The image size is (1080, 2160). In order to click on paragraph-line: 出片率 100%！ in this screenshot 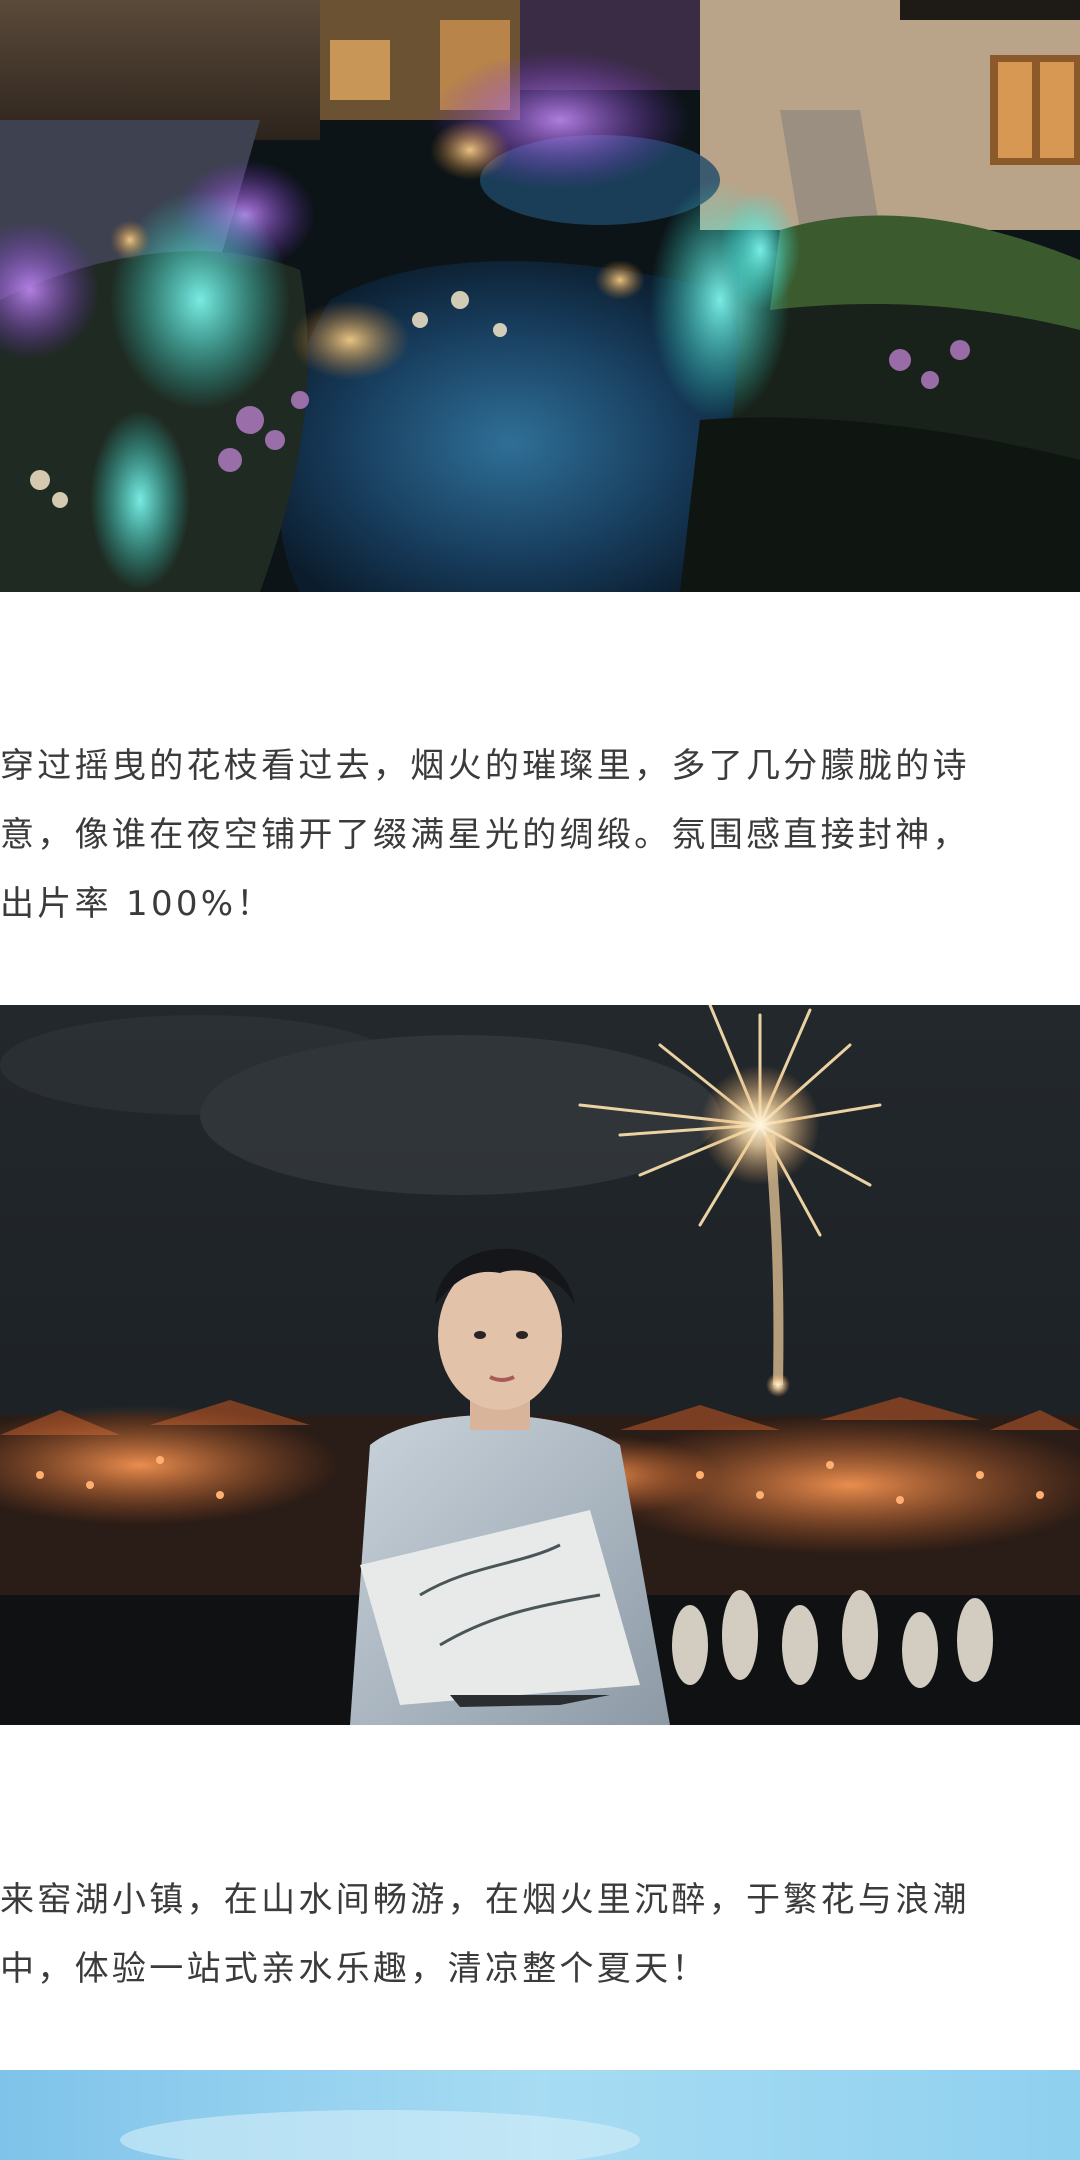, I will do `click(137, 904)`.